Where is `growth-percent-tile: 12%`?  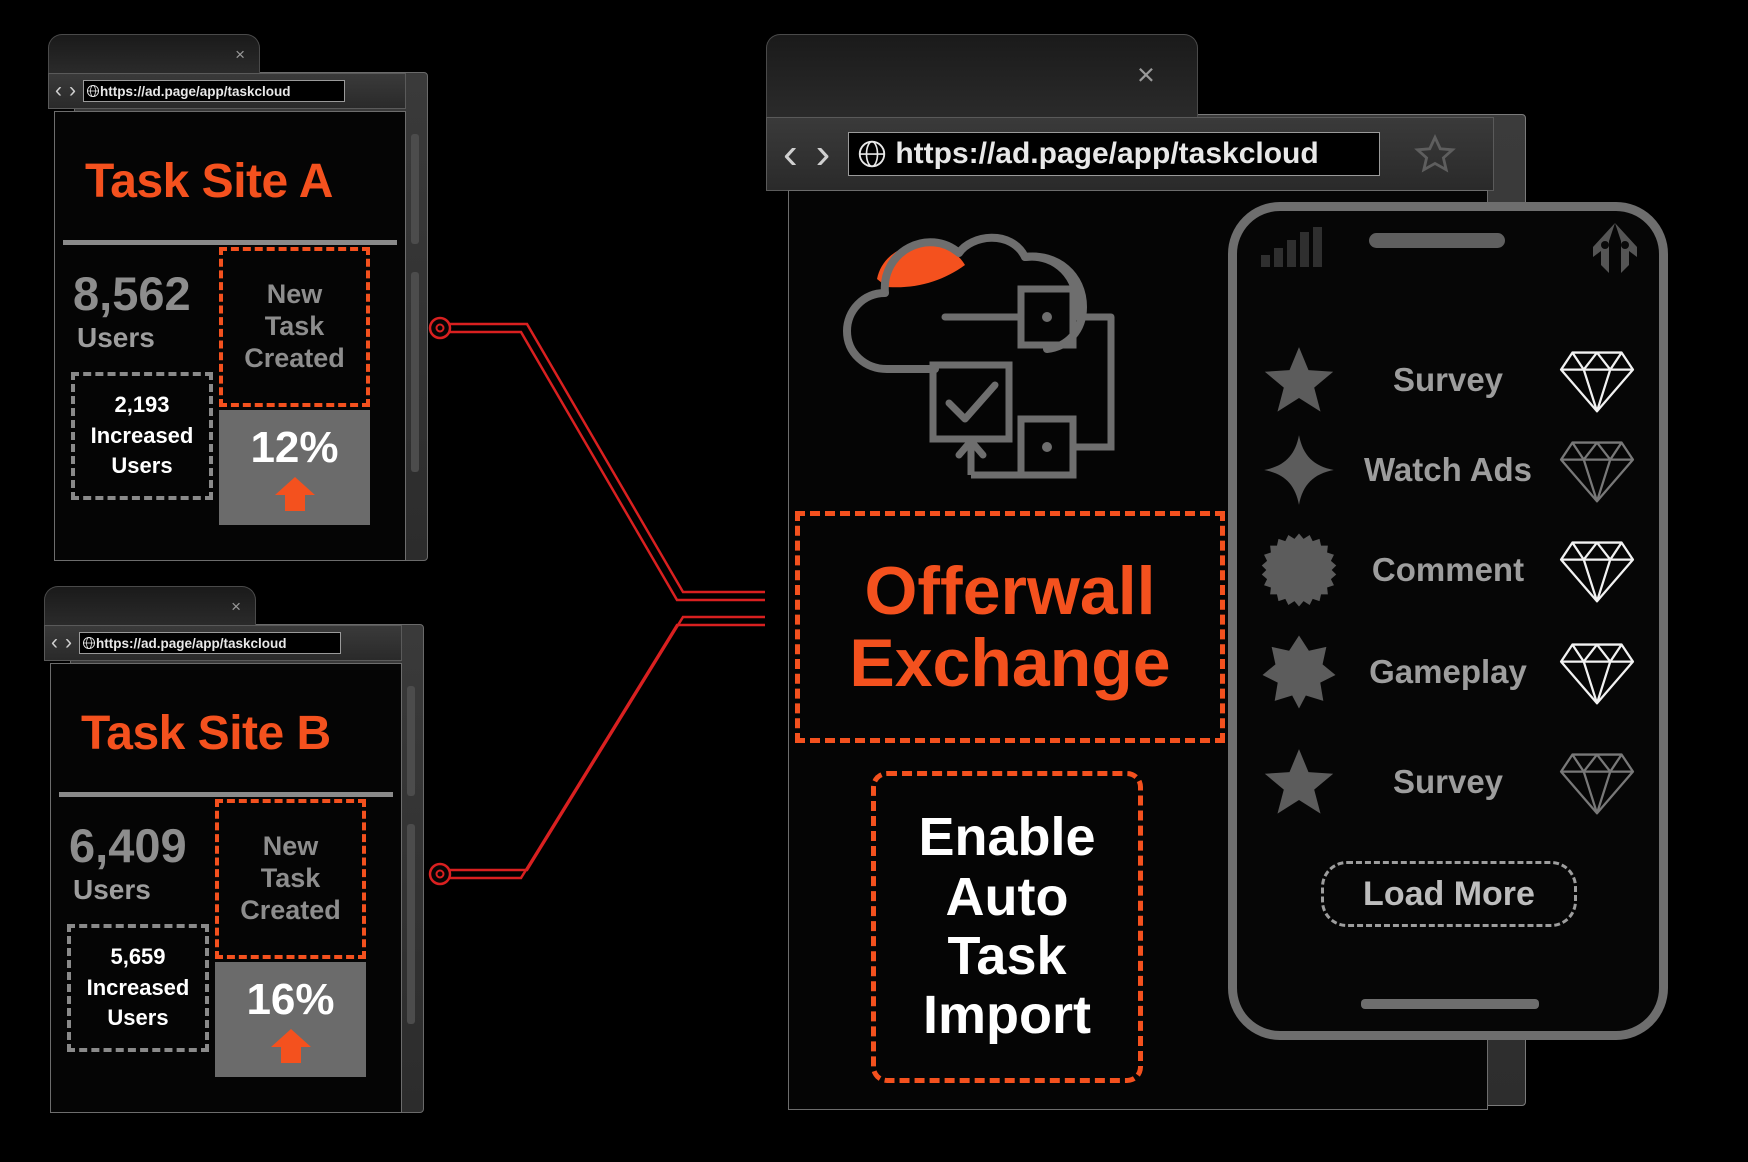 growth-percent-tile: 12% is located at coordinates (294, 467).